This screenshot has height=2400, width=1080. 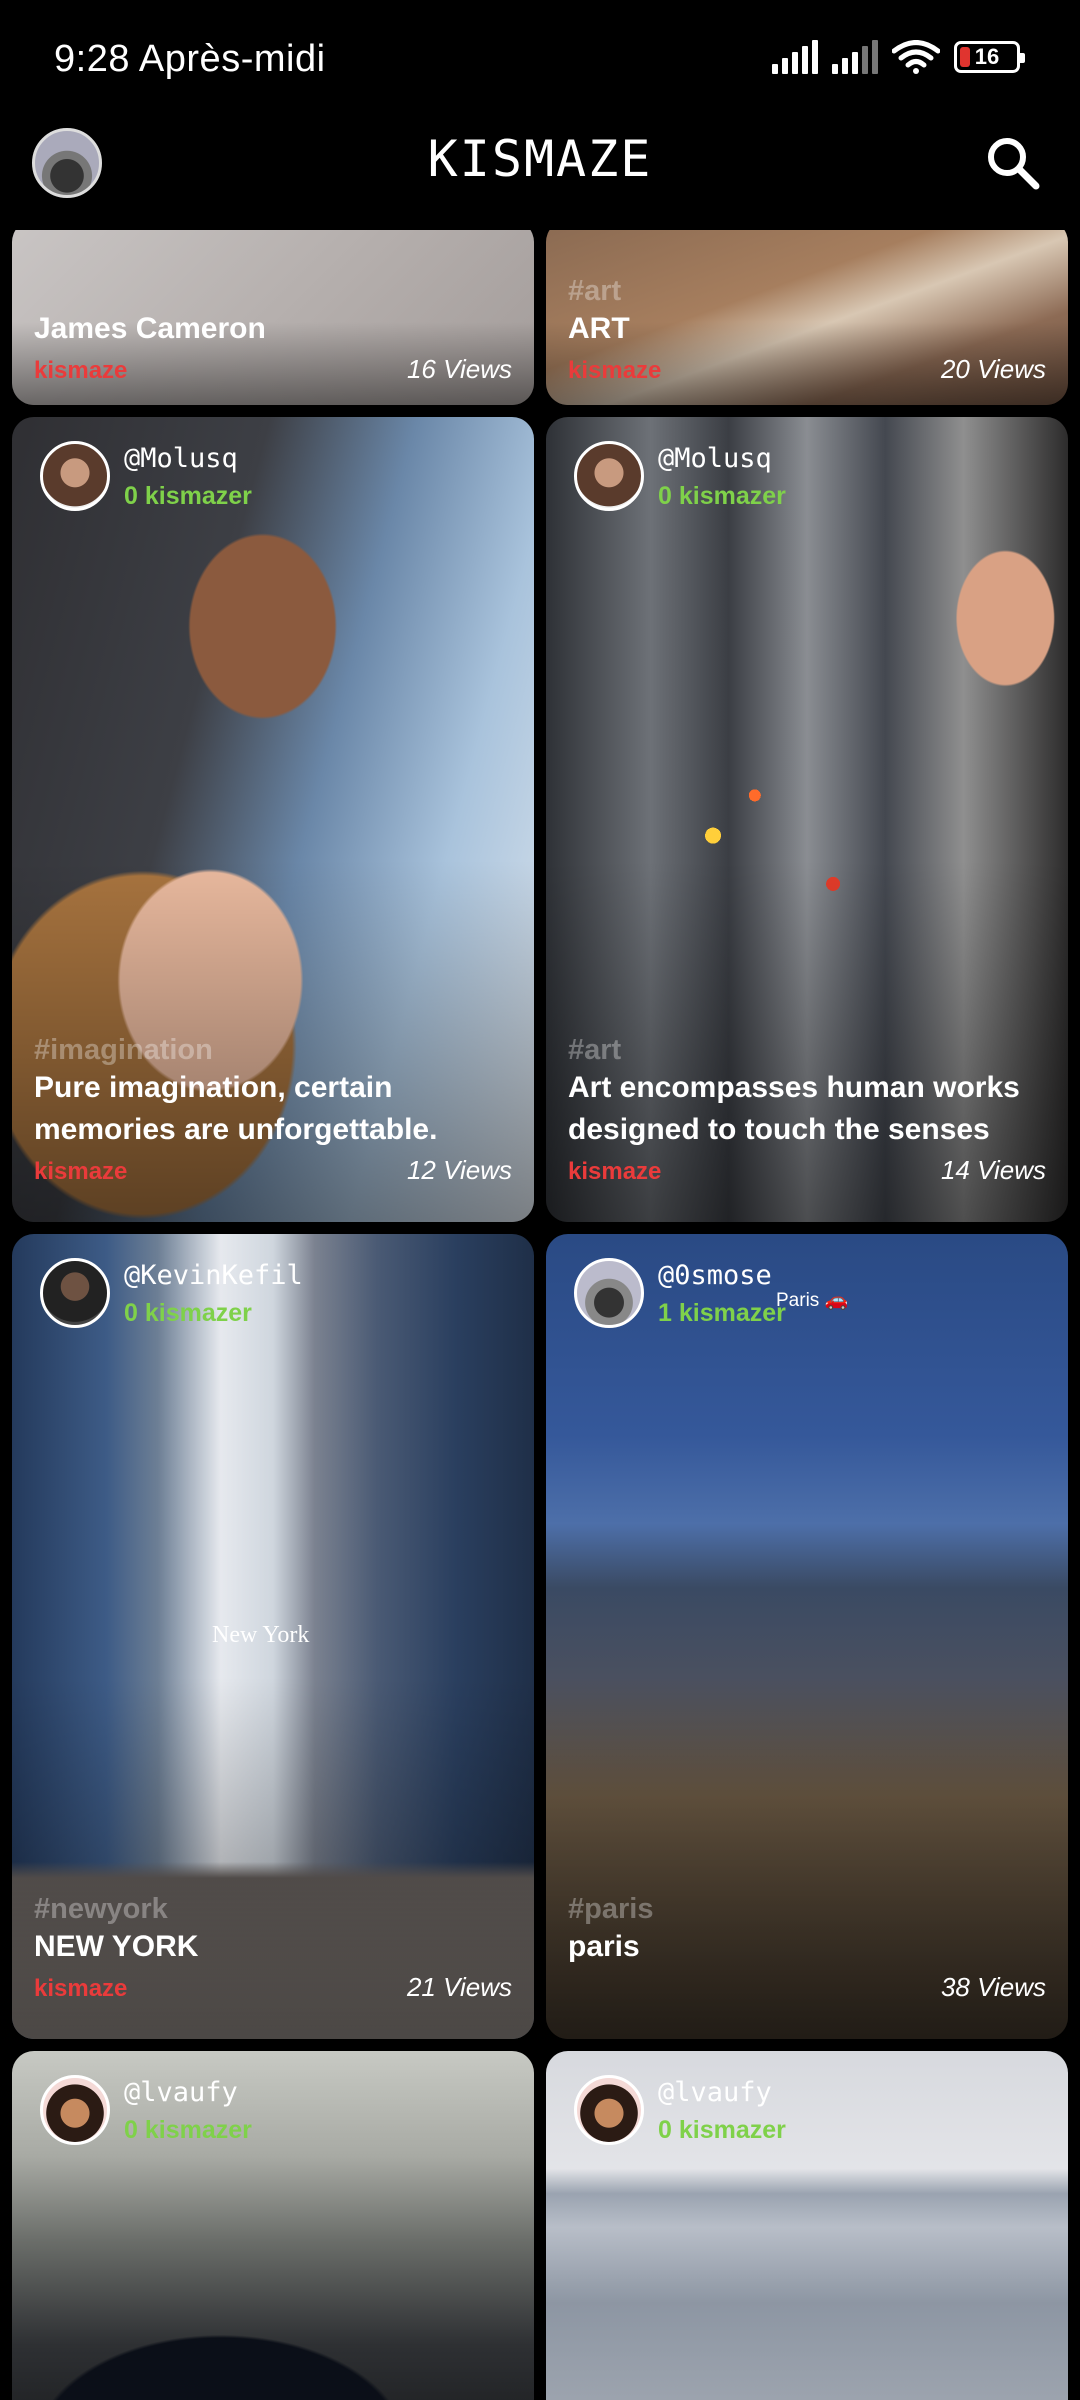 What do you see at coordinates (604, 1946) in the screenshot?
I see `card-caption: paris` at bounding box center [604, 1946].